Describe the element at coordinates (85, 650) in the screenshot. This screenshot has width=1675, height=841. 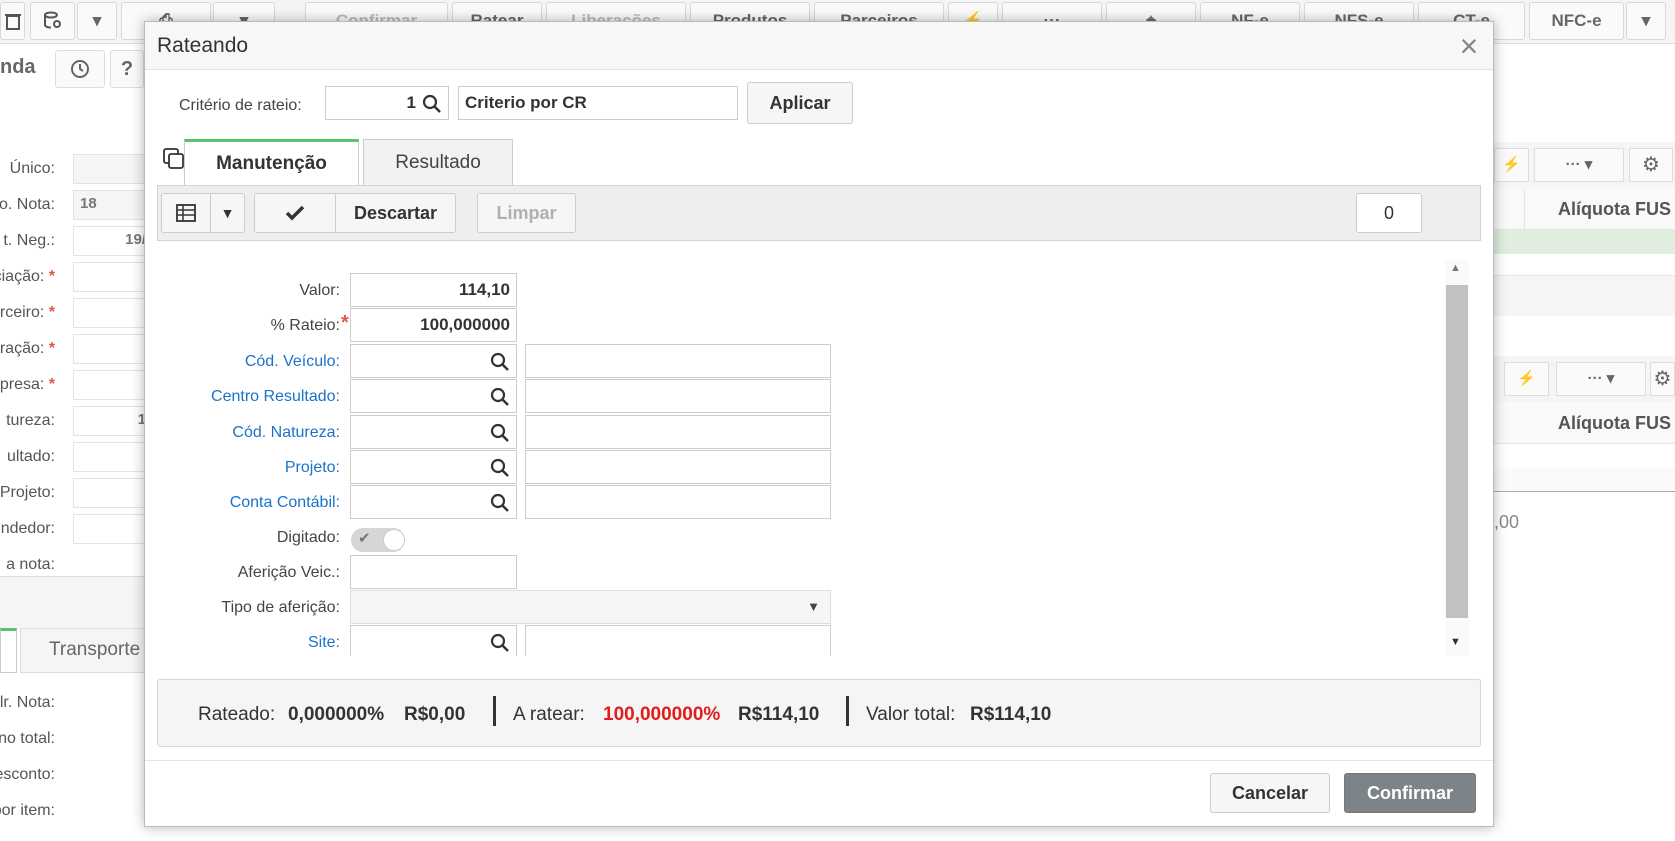
I see `tab-transporte: Transporte` at that location.